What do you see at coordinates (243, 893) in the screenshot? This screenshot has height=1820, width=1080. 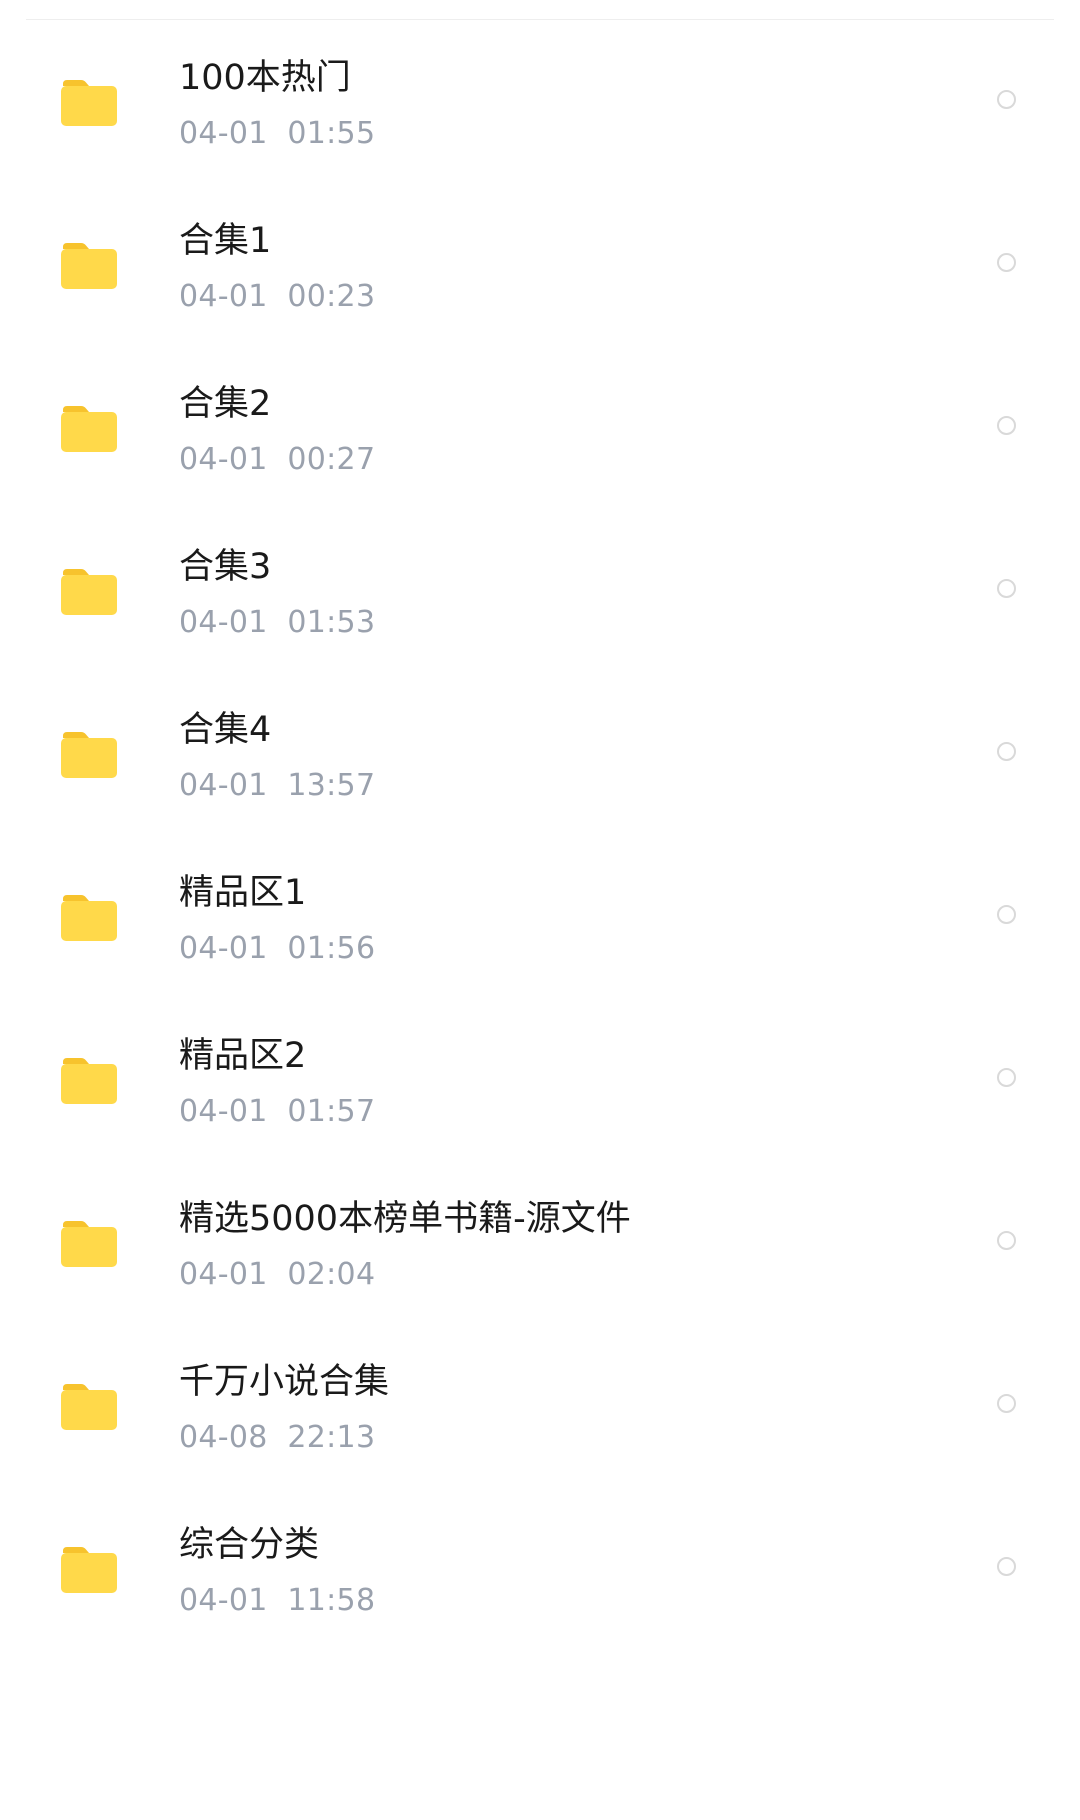 I see `folder-name: 精品区1` at bounding box center [243, 893].